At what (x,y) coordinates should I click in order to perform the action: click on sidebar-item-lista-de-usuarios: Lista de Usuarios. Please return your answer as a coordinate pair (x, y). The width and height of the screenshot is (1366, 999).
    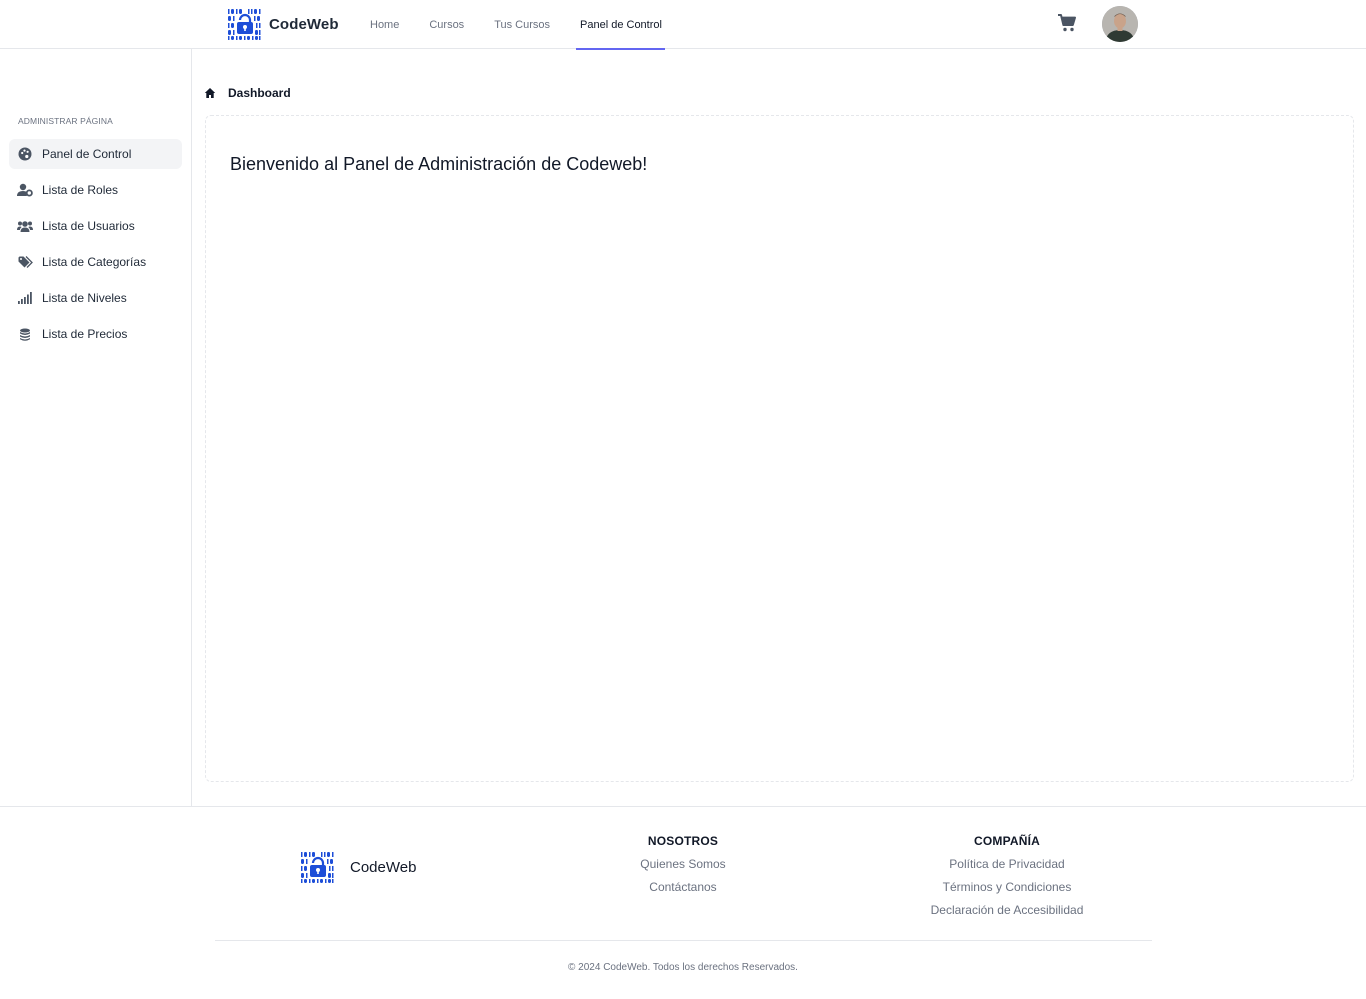
    Looking at the image, I should click on (95, 226).